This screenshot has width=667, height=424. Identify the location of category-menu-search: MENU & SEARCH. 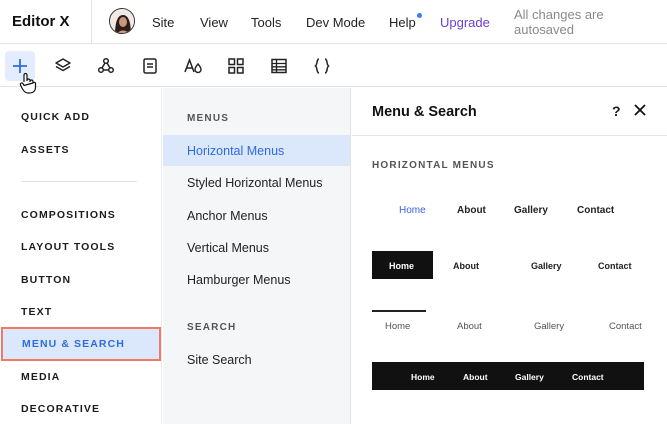
(81, 344).